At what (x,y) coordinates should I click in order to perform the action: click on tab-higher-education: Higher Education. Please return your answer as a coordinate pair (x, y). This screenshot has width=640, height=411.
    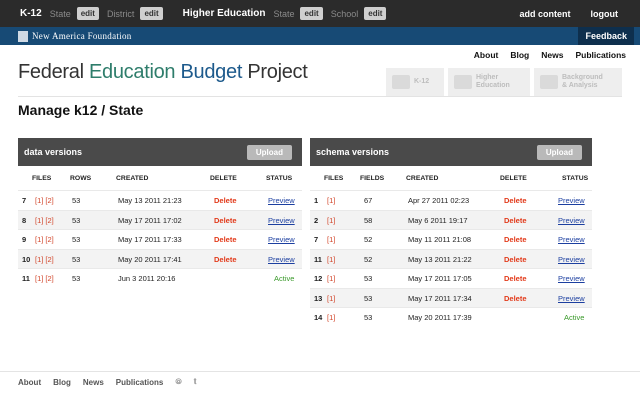
    Looking at the image, I should click on (489, 82).